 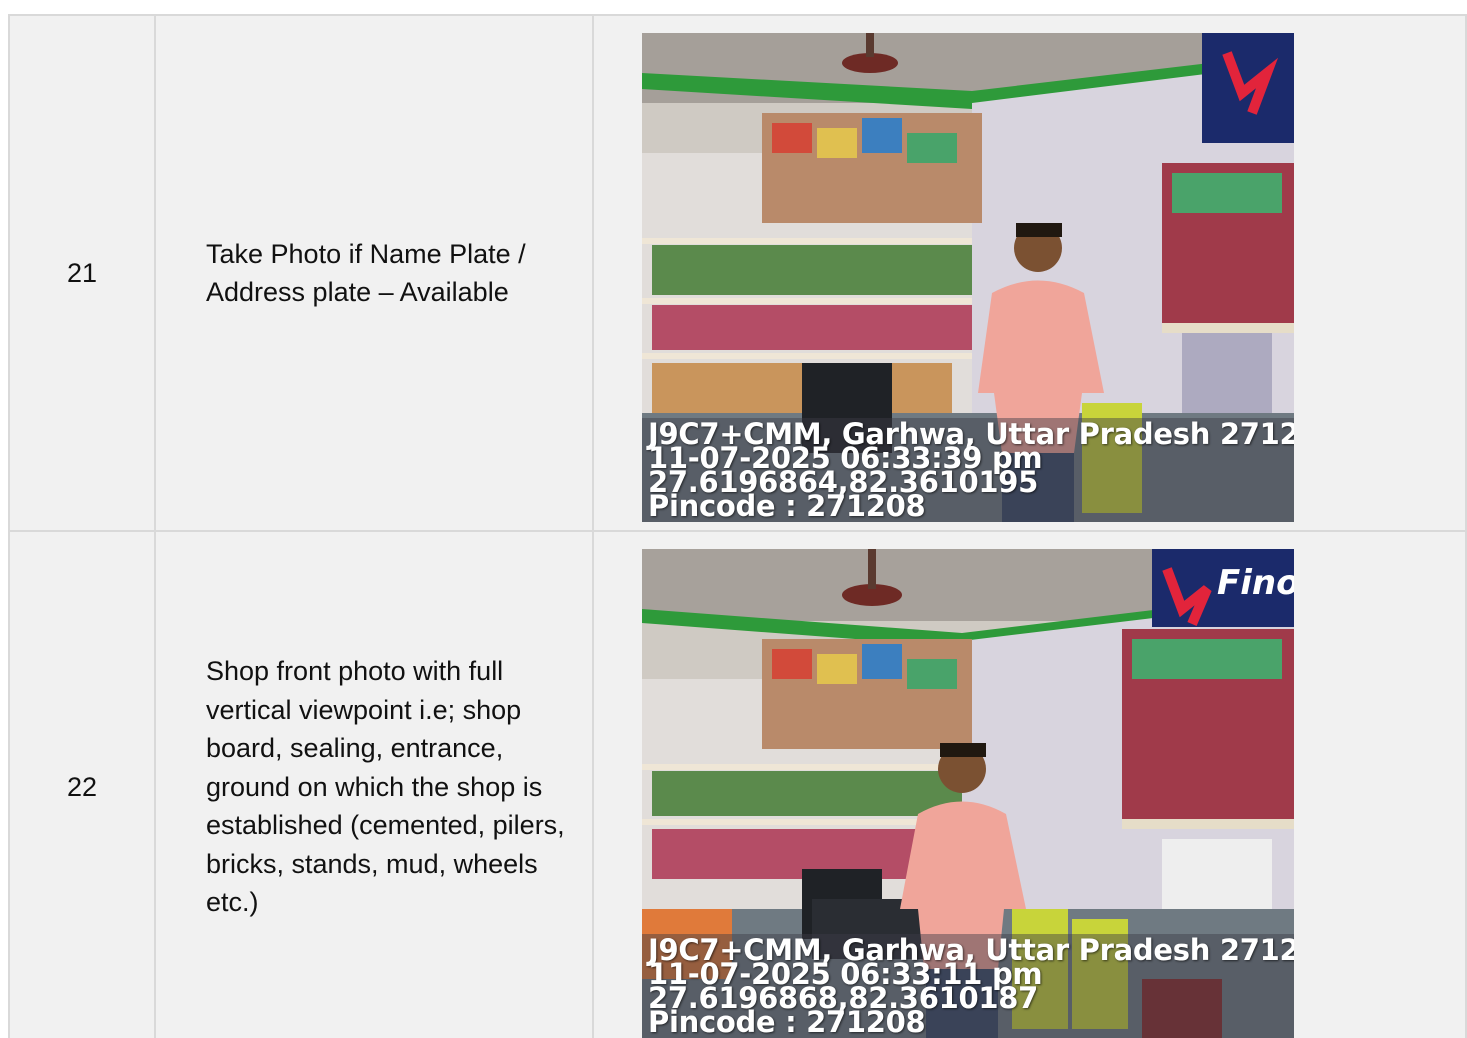 What do you see at coordinates (82, 273) in the screenshot?
I see `item-number: 21` at bounding box center [82, 273].